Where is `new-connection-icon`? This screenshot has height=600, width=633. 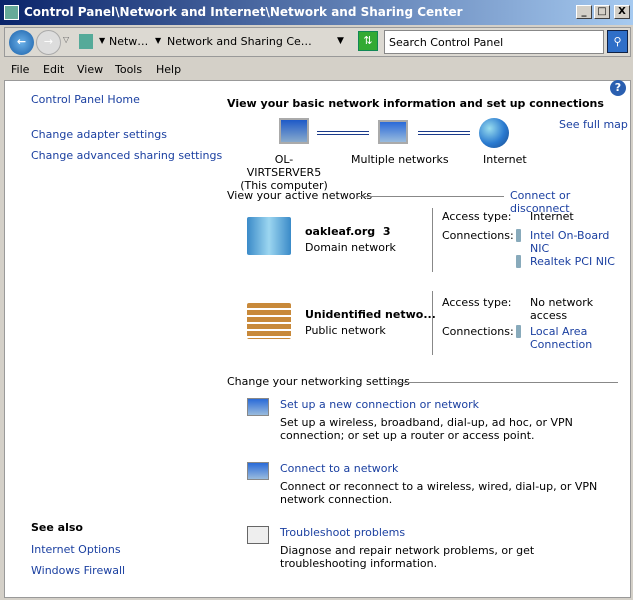
new-connection-icon is located at coordinates (258, 407).